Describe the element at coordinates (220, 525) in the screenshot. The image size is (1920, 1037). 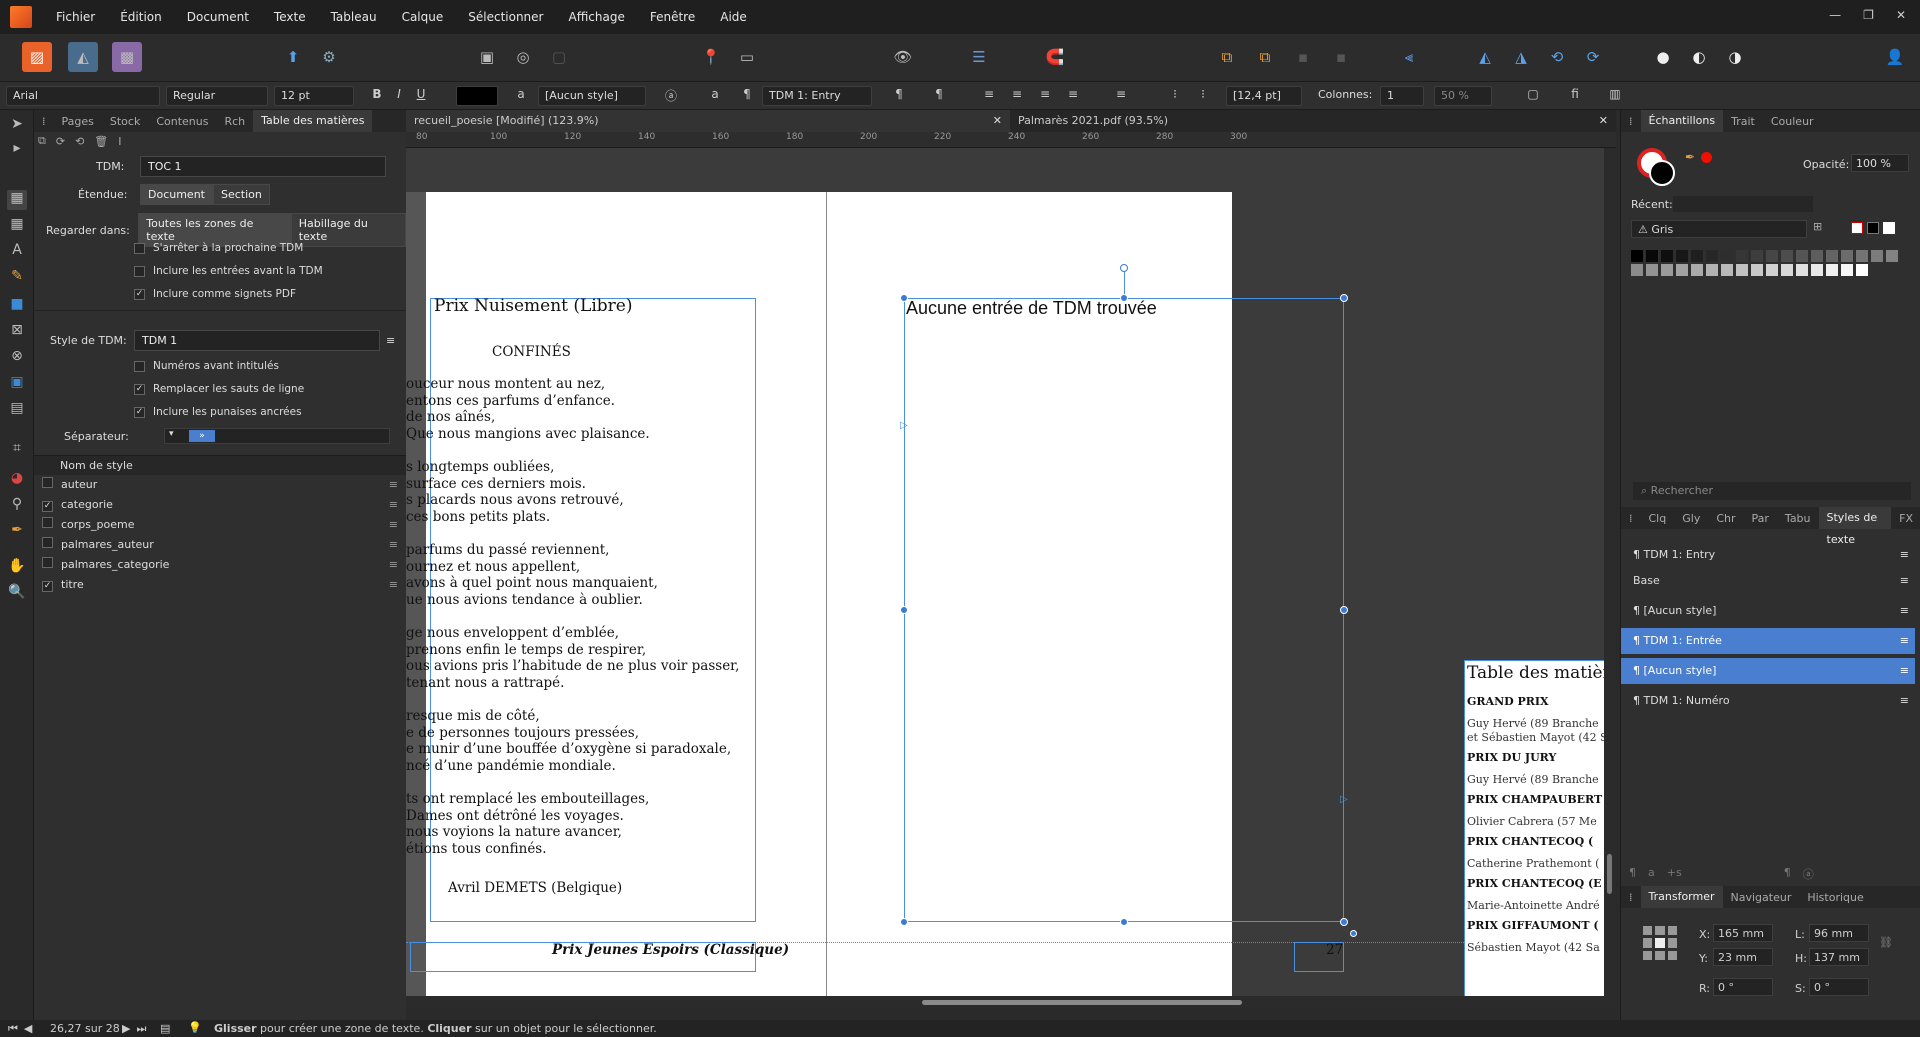
I see `style-list-row: corps_poeme ≡` at that location.